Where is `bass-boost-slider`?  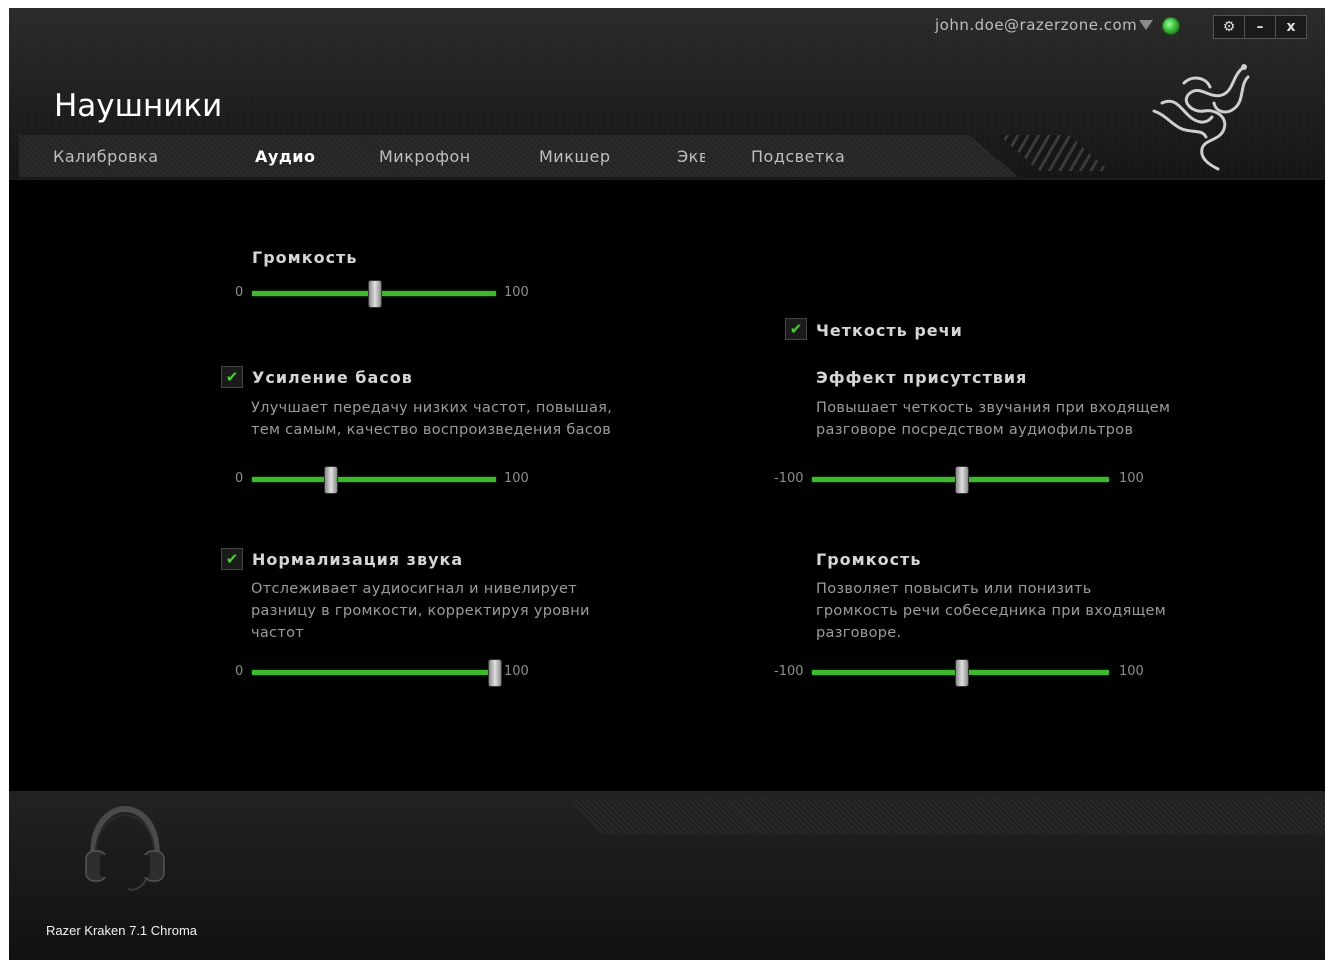 bass-boost-slider is located at coordinates (374, 480).